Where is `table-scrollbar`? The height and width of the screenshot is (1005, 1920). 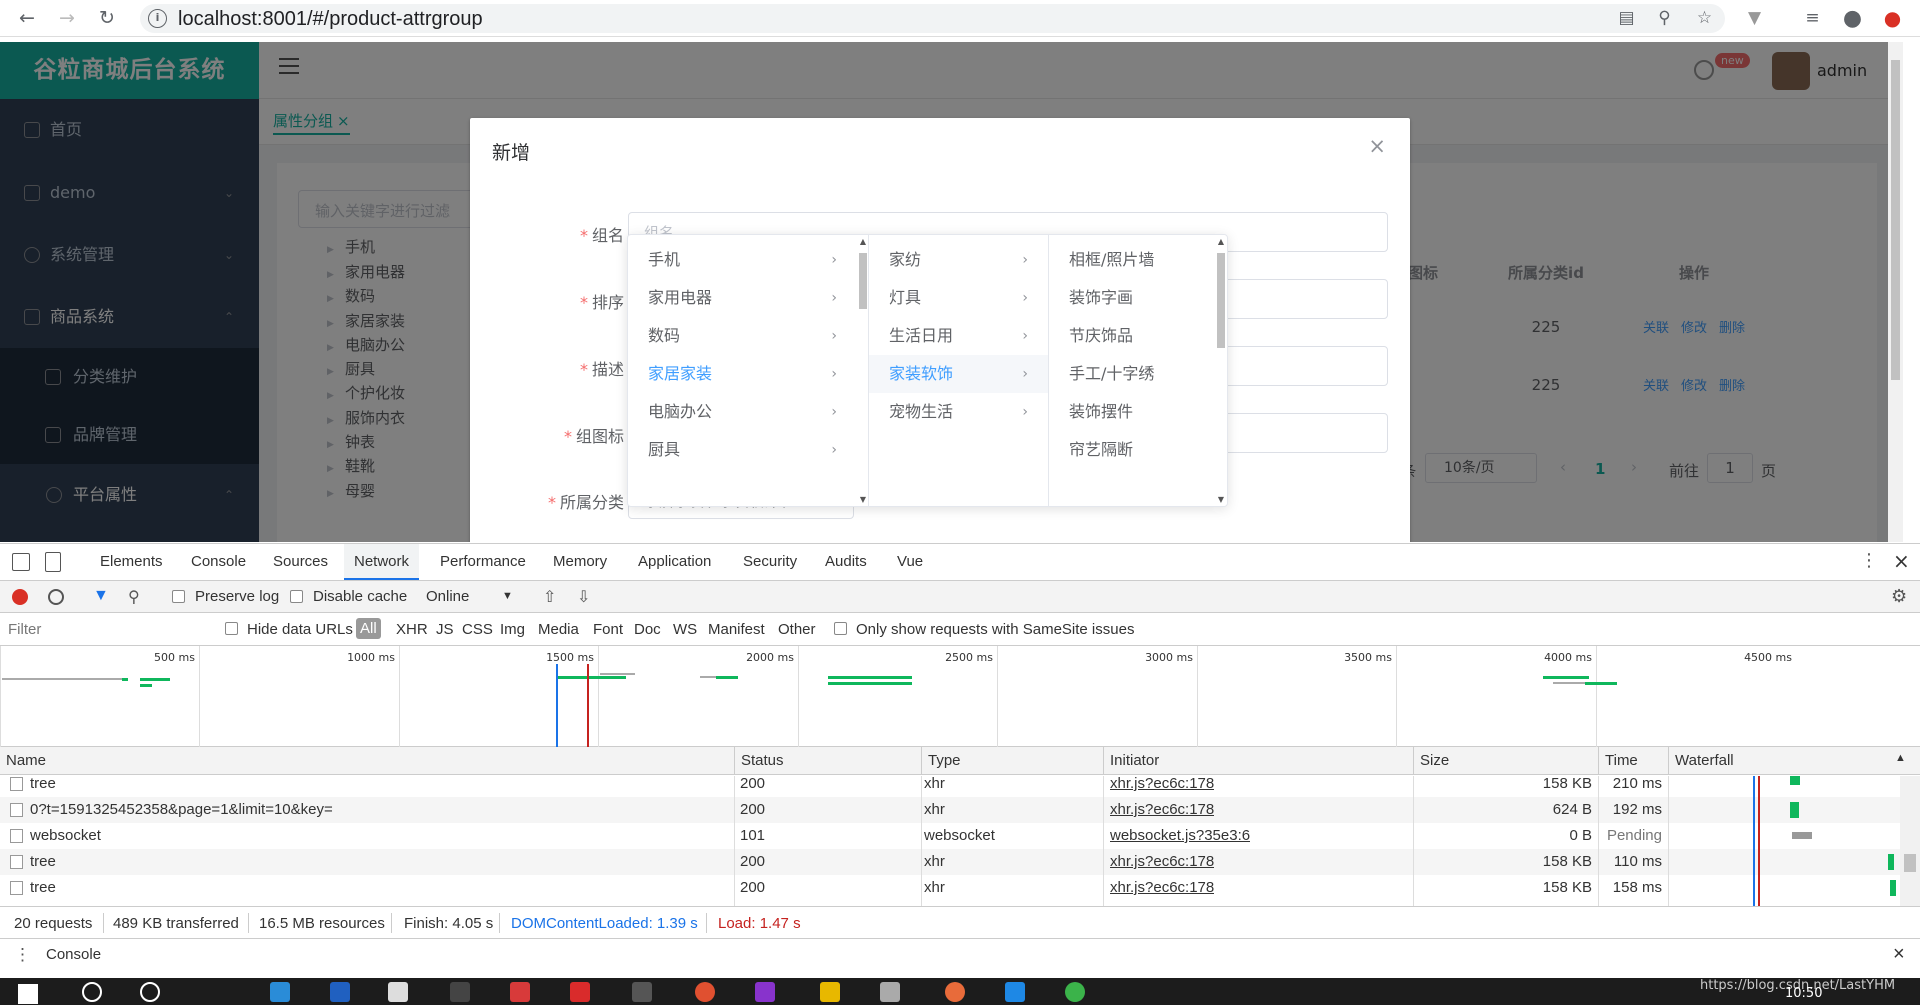
table-scrollbar is located at coordinates (1910, 841).